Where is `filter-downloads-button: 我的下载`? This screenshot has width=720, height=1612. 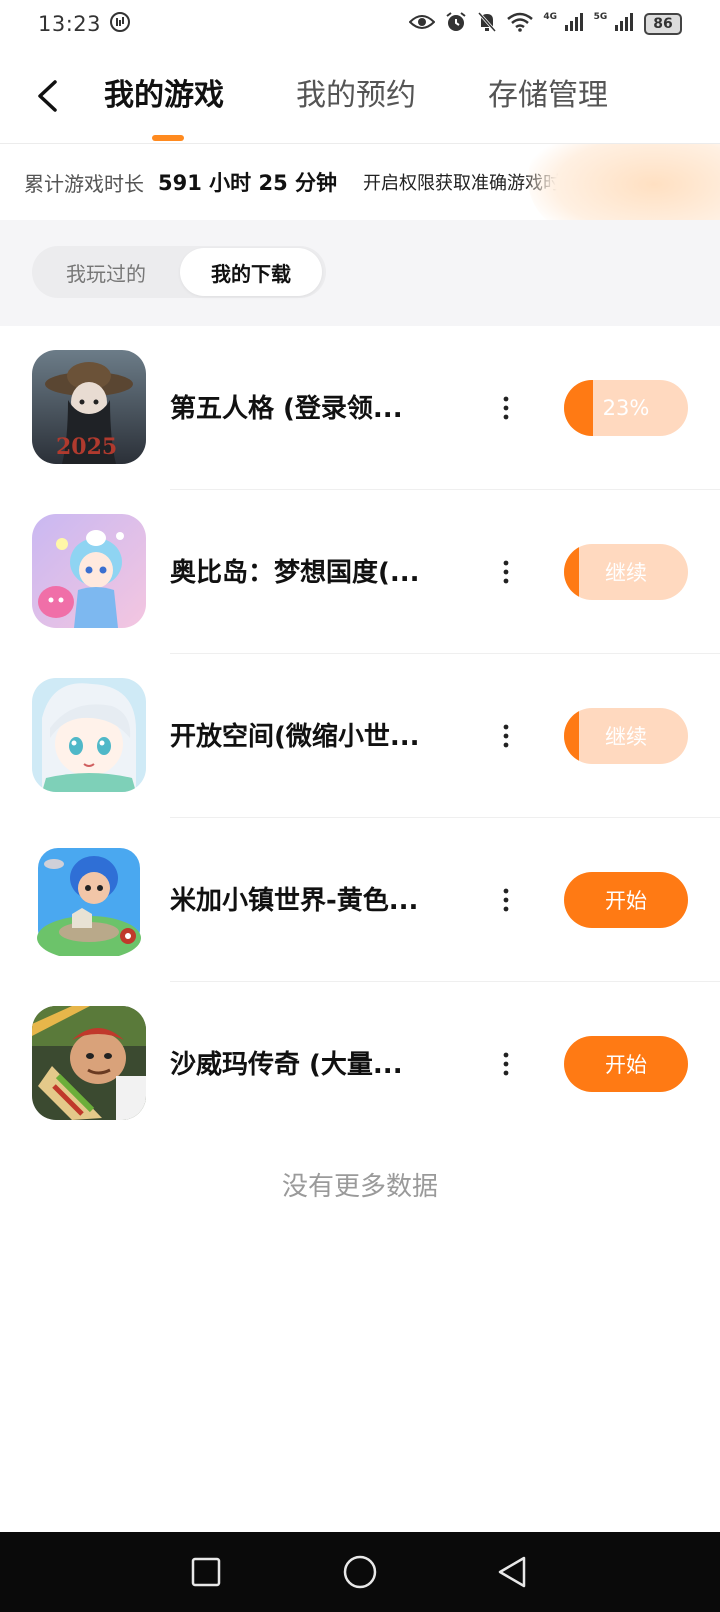 filter-downloads-button: 我的下载 is located at coordinates (251, 272).